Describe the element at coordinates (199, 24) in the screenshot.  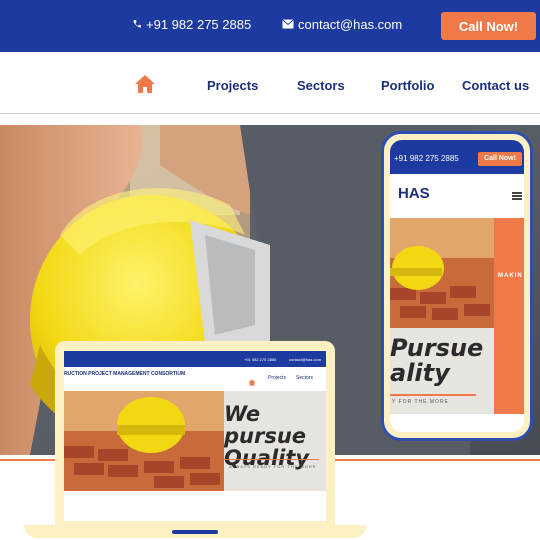
I see `header-phone-text: +91 982 275 2885` at that location.